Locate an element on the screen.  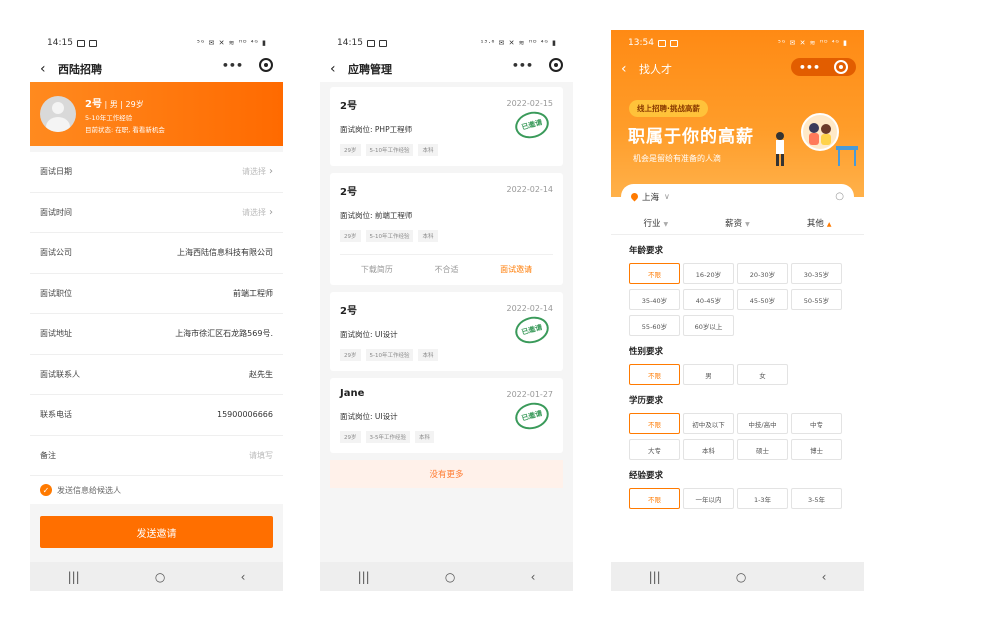
form-value: 上海市徐汇区石龙路569号. is located at coordinates (224, 333).